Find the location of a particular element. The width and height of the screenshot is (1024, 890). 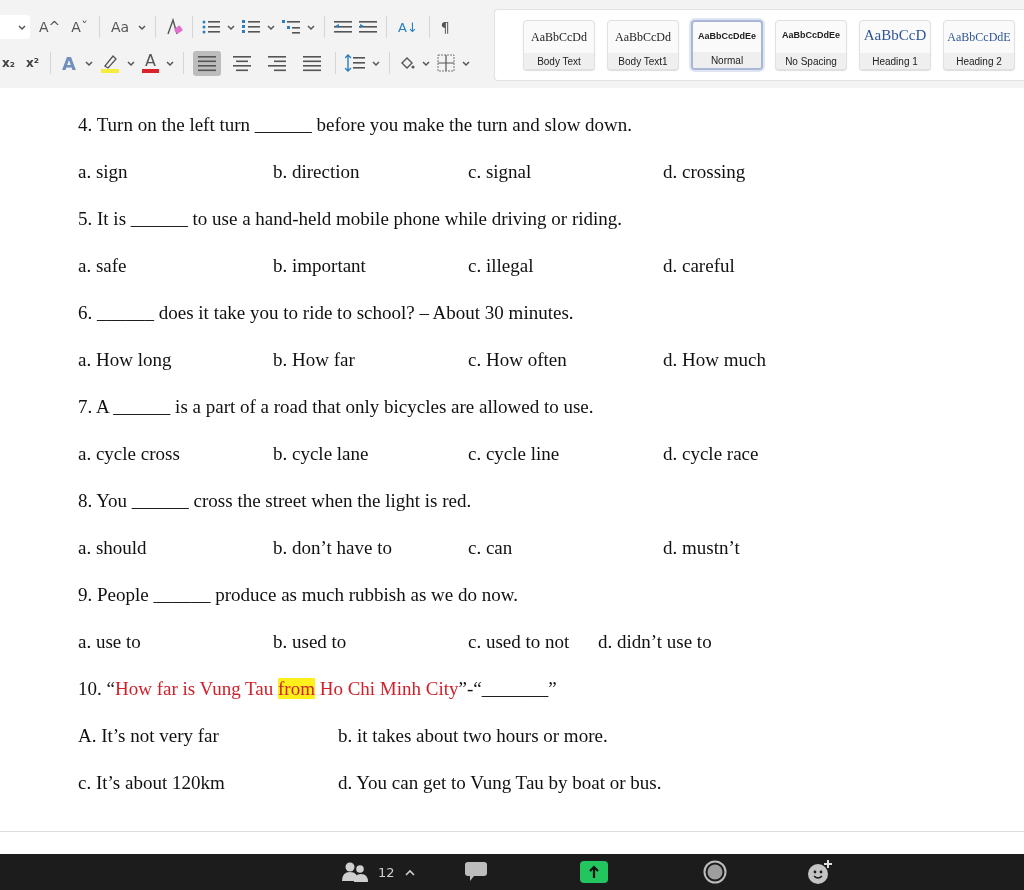

change-case-button: Aa is located at coordinates (120, 27).